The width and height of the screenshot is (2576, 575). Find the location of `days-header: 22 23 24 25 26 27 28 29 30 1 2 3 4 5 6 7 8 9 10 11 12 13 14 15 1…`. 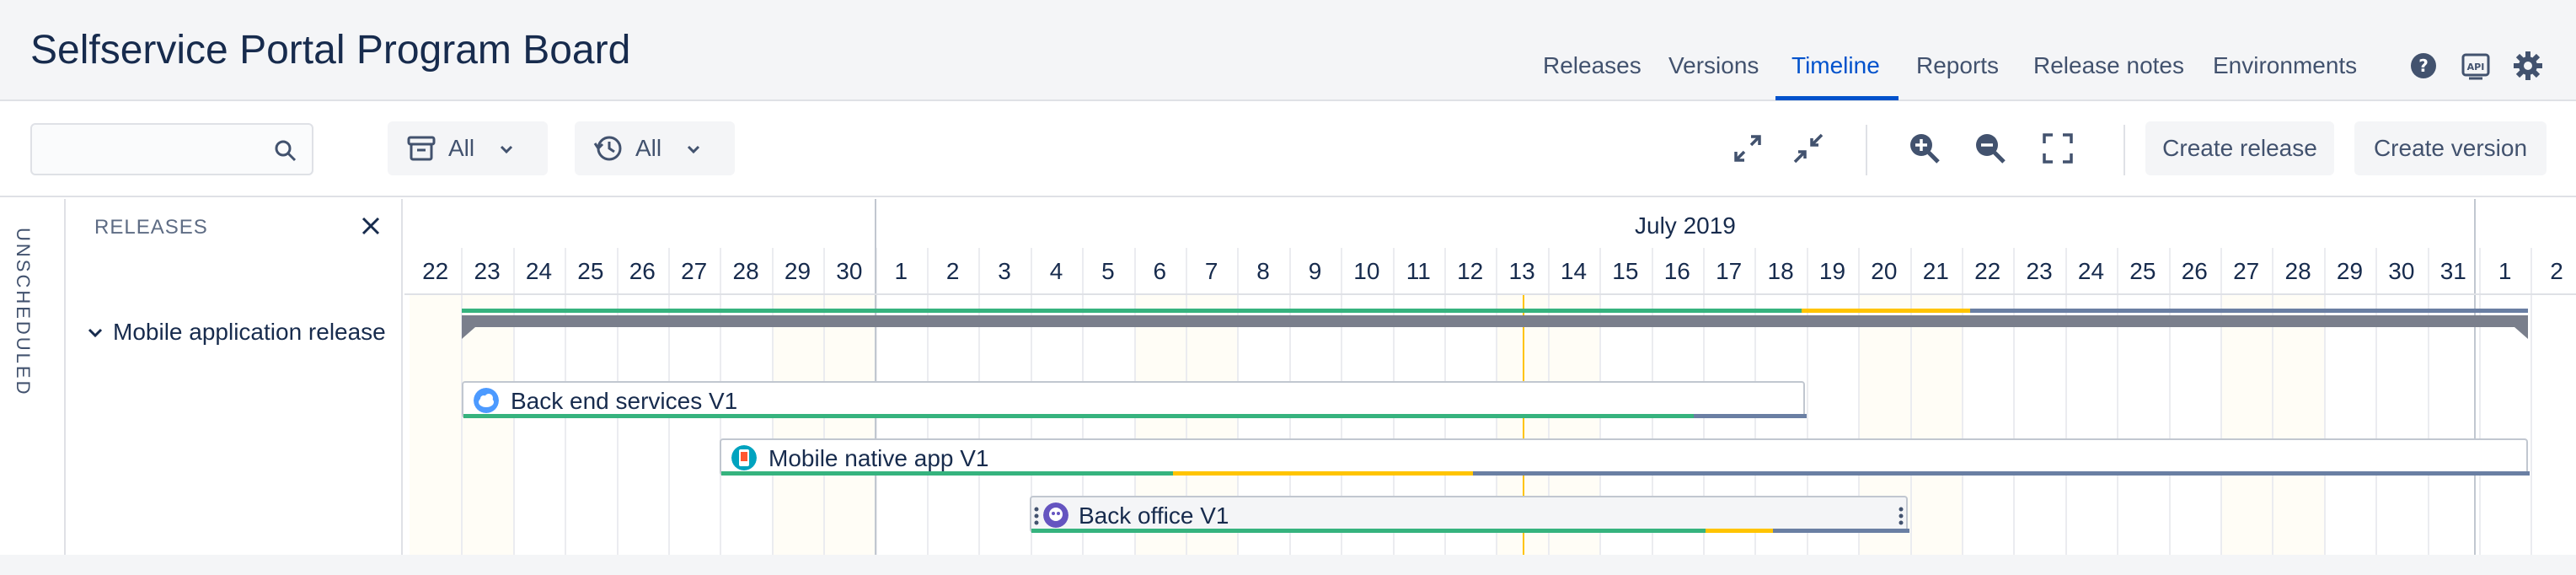

days-header: 22 23 24 25 26 27 28 29 30 1 2 3 4 5 6 7 8 9 10 11 12 13 14 15 1… is located at coordinates (1490, 271).